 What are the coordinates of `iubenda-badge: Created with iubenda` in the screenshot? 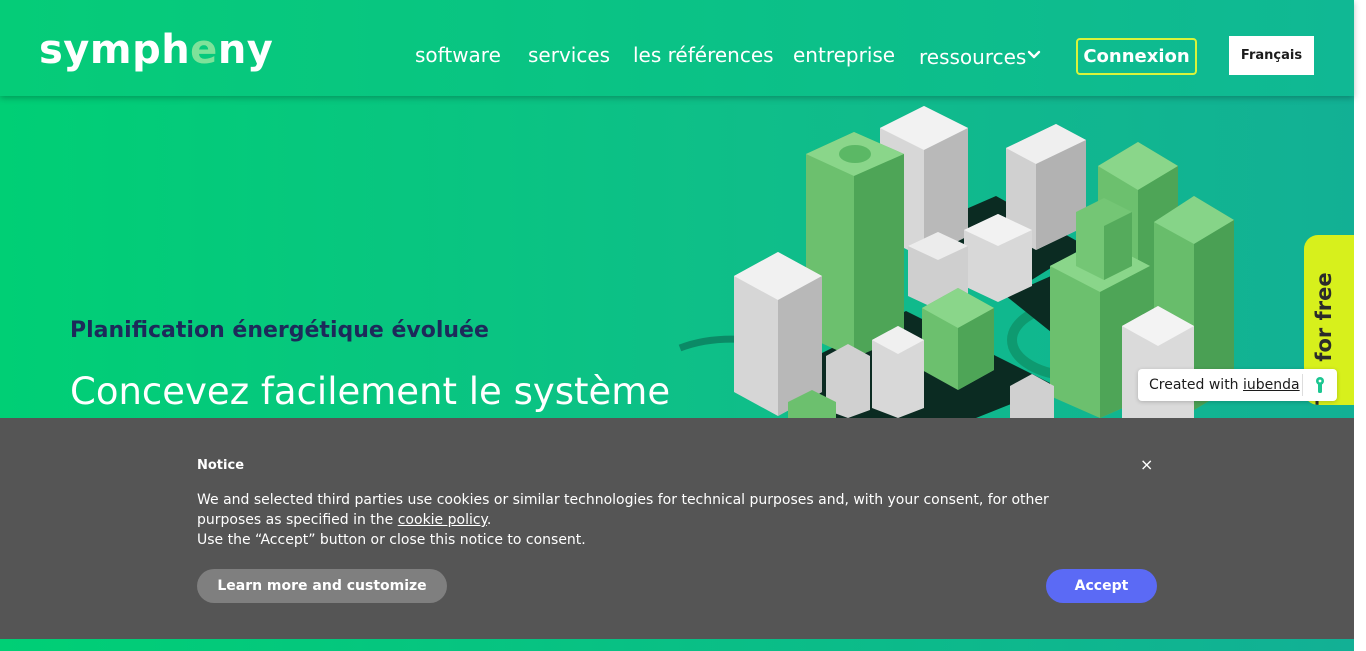 It's located at (1237, 385).